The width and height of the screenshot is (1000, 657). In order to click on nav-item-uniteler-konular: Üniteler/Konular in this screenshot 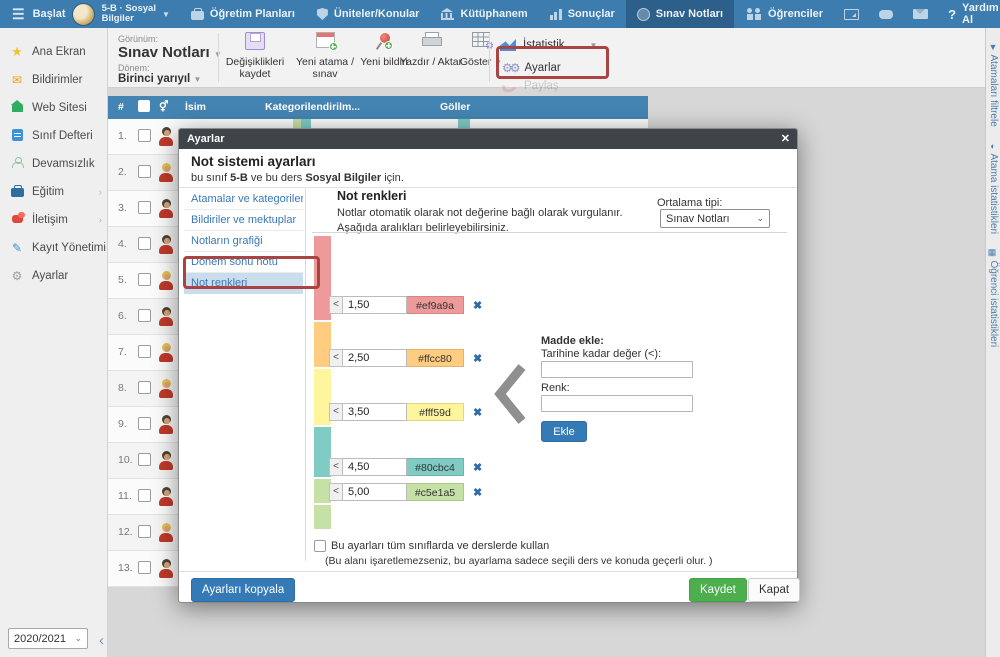, I will do `click(368, 14)`.